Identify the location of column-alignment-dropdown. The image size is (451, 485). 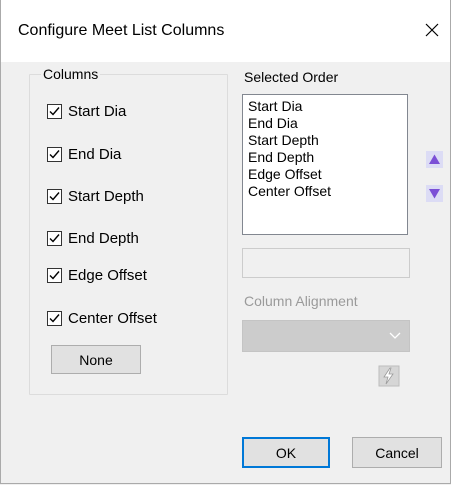
(326, 336).